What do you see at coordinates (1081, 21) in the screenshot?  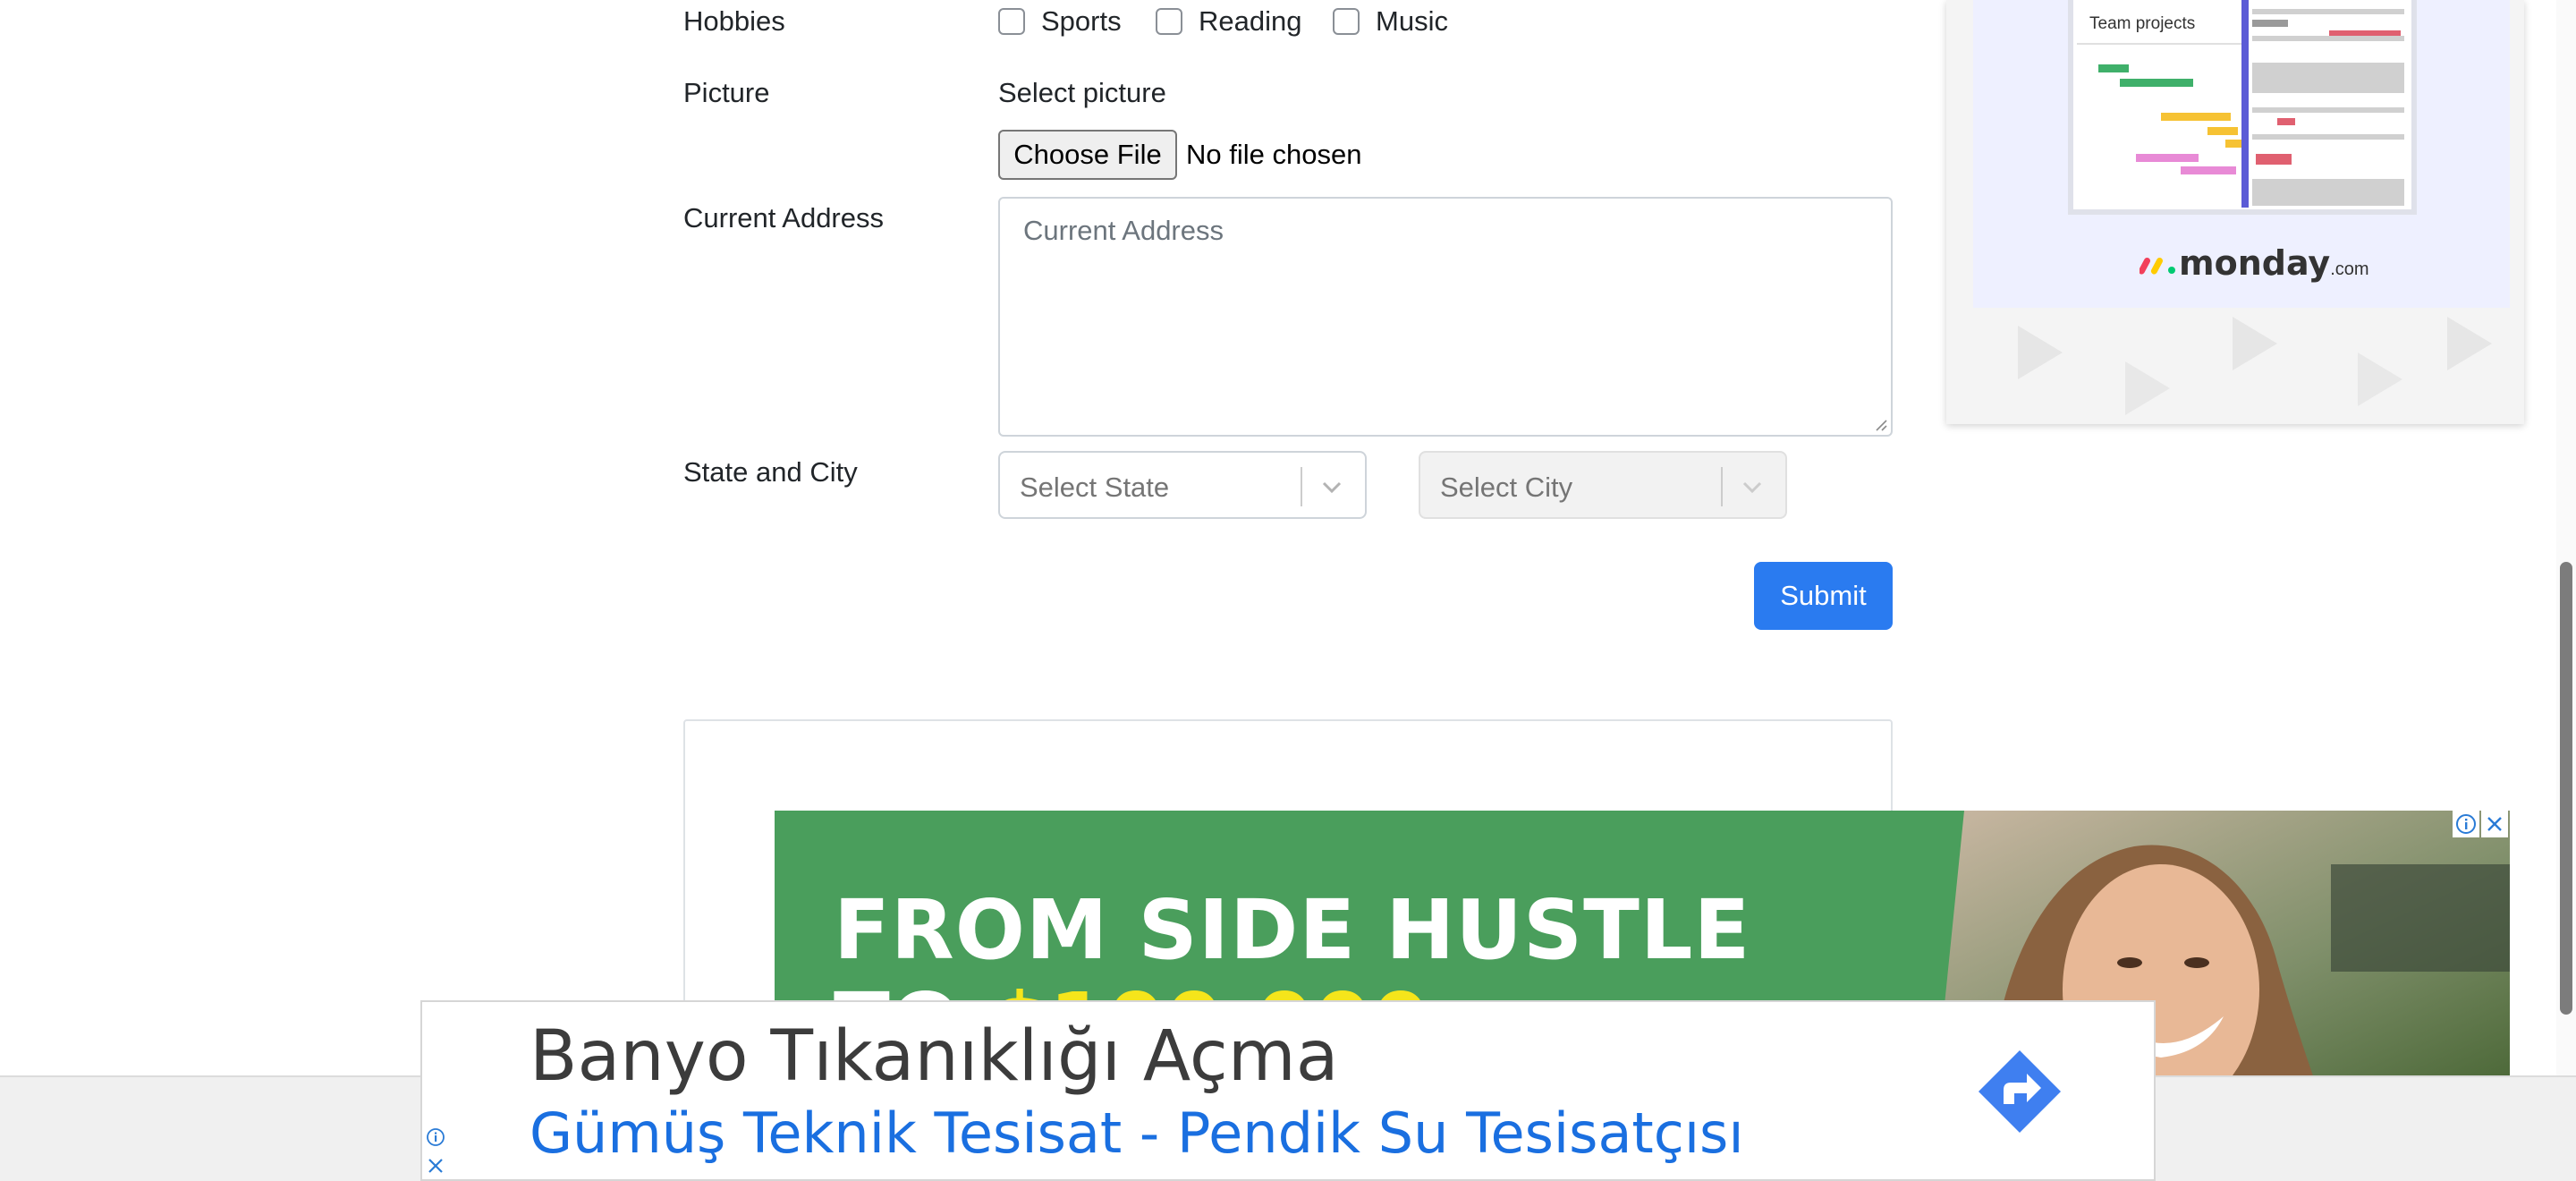 I see `sports-label: Sports` at bounding box center [1081, 21].